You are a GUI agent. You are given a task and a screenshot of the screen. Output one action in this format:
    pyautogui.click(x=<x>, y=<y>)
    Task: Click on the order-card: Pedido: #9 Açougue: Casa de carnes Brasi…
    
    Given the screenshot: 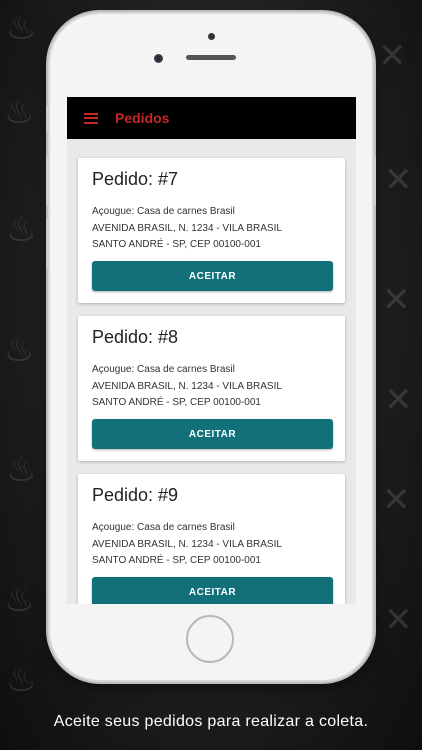 What is the action you would take?
    pyautogui.click(x=211, y=539)
    